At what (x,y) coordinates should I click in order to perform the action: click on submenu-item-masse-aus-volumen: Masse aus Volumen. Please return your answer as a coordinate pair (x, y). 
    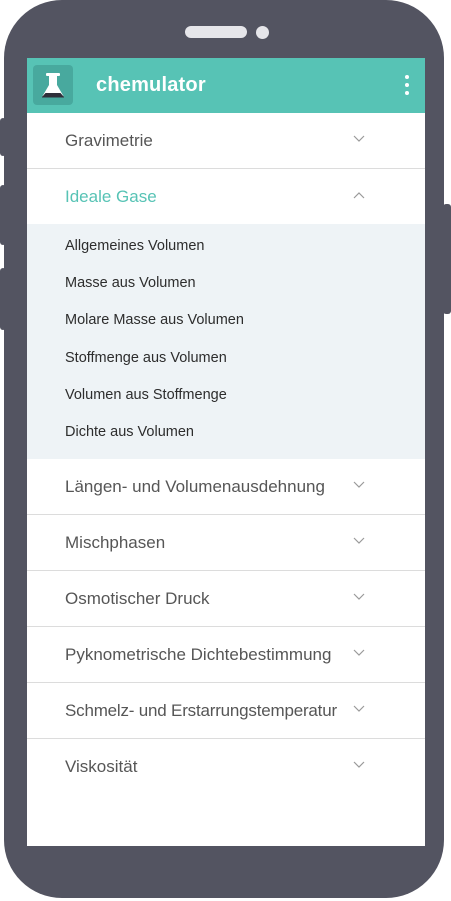
    Looking at the image, I should click on (226, 283).